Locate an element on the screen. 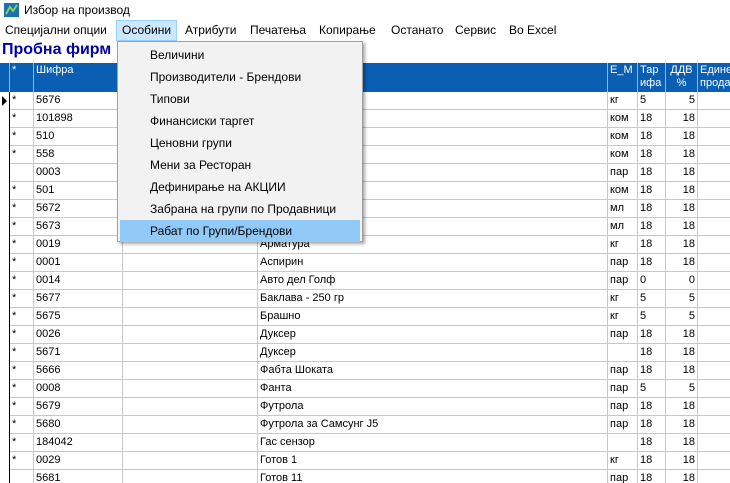  table-row: *5675Брашнокг550 is located at coordinates (365, 317).